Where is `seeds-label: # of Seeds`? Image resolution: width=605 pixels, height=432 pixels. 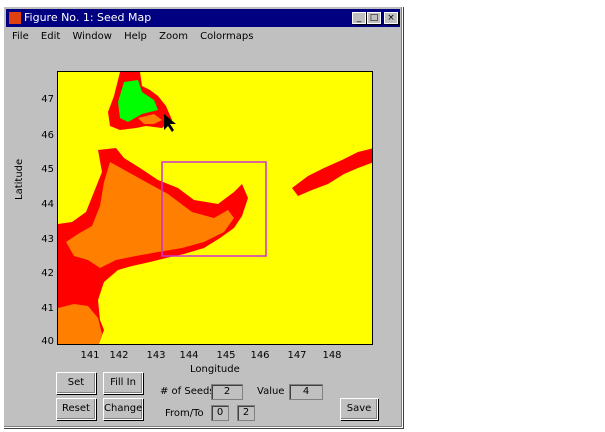
seeds-label: # of Seeds is located at coordinates (187, 391).